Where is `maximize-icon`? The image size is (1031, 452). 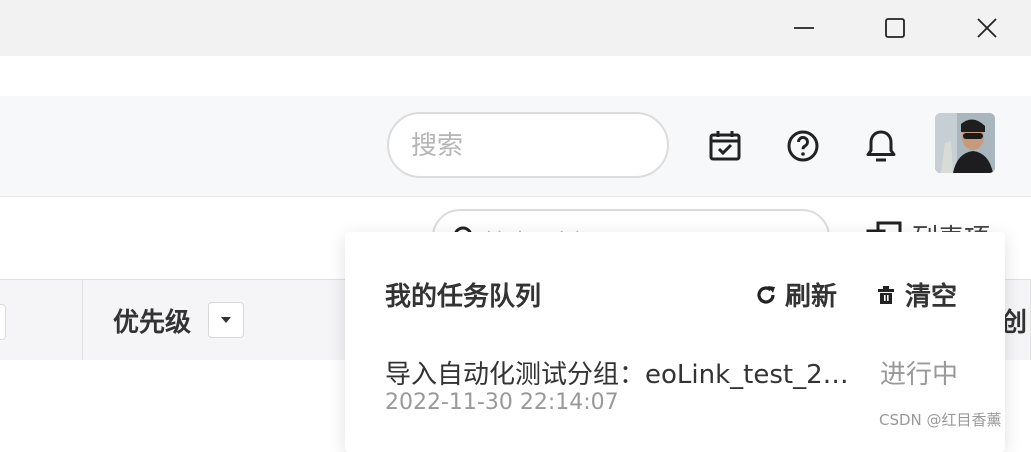
maximize-icon is located at coordinates (895, 28).